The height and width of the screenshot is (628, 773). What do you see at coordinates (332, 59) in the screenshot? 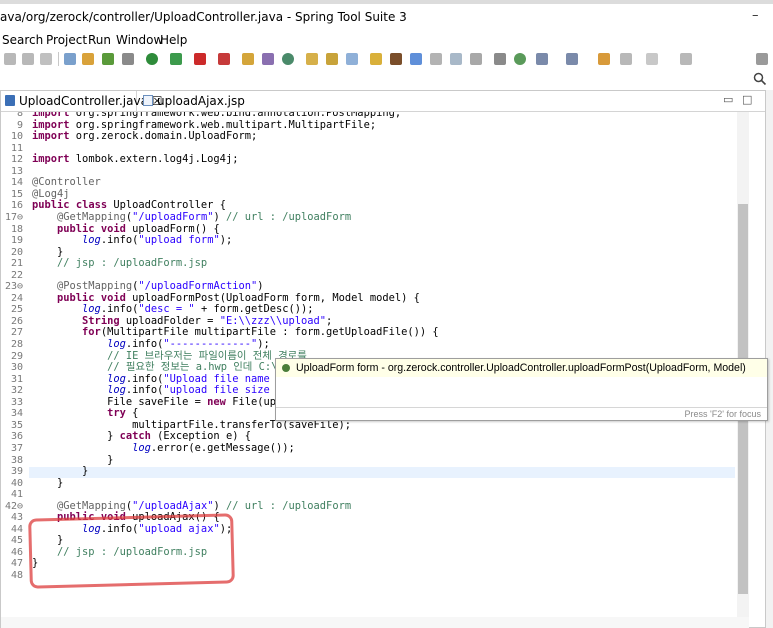
I see `open-file-icon` at bounding box center [332, 59].